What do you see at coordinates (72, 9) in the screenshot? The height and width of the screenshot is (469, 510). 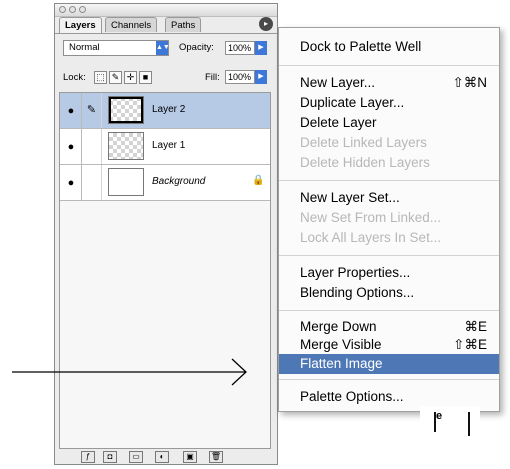 I see `minimize-button` at bounding box center [72, 9].